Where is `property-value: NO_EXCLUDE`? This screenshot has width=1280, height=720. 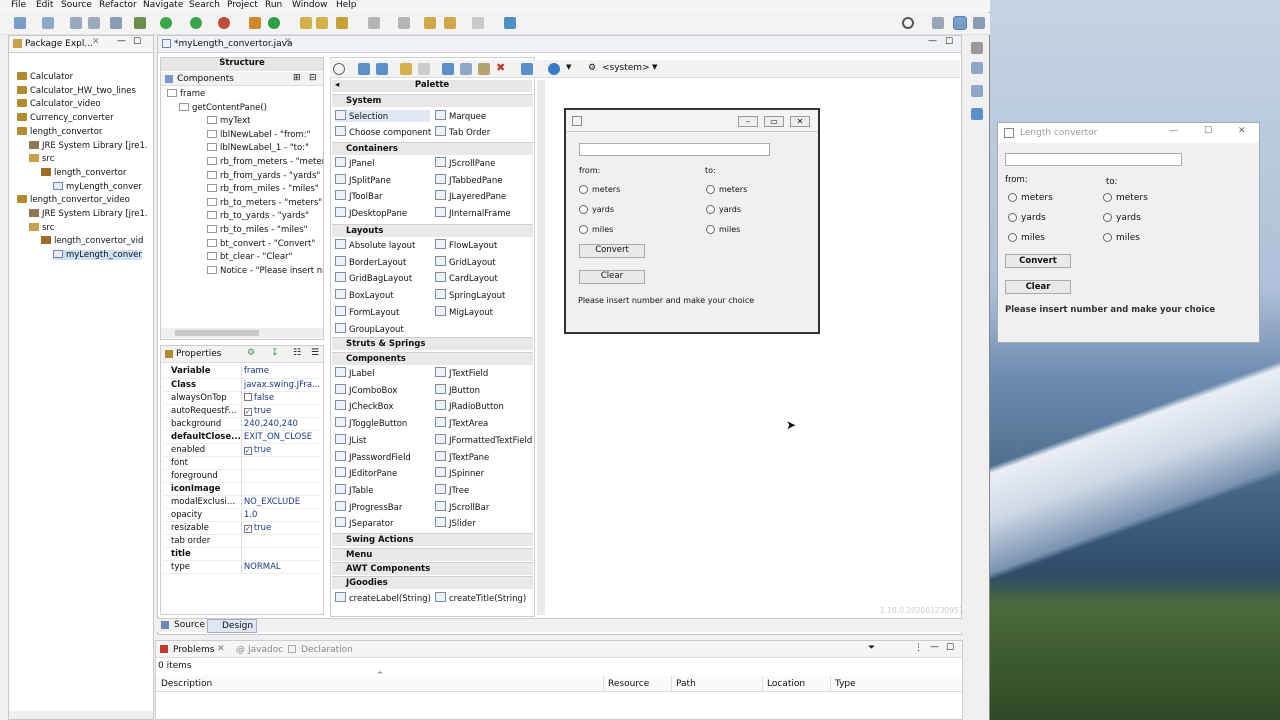 property-value: NO_EXCLUDE is located at coordinates (272, 502).